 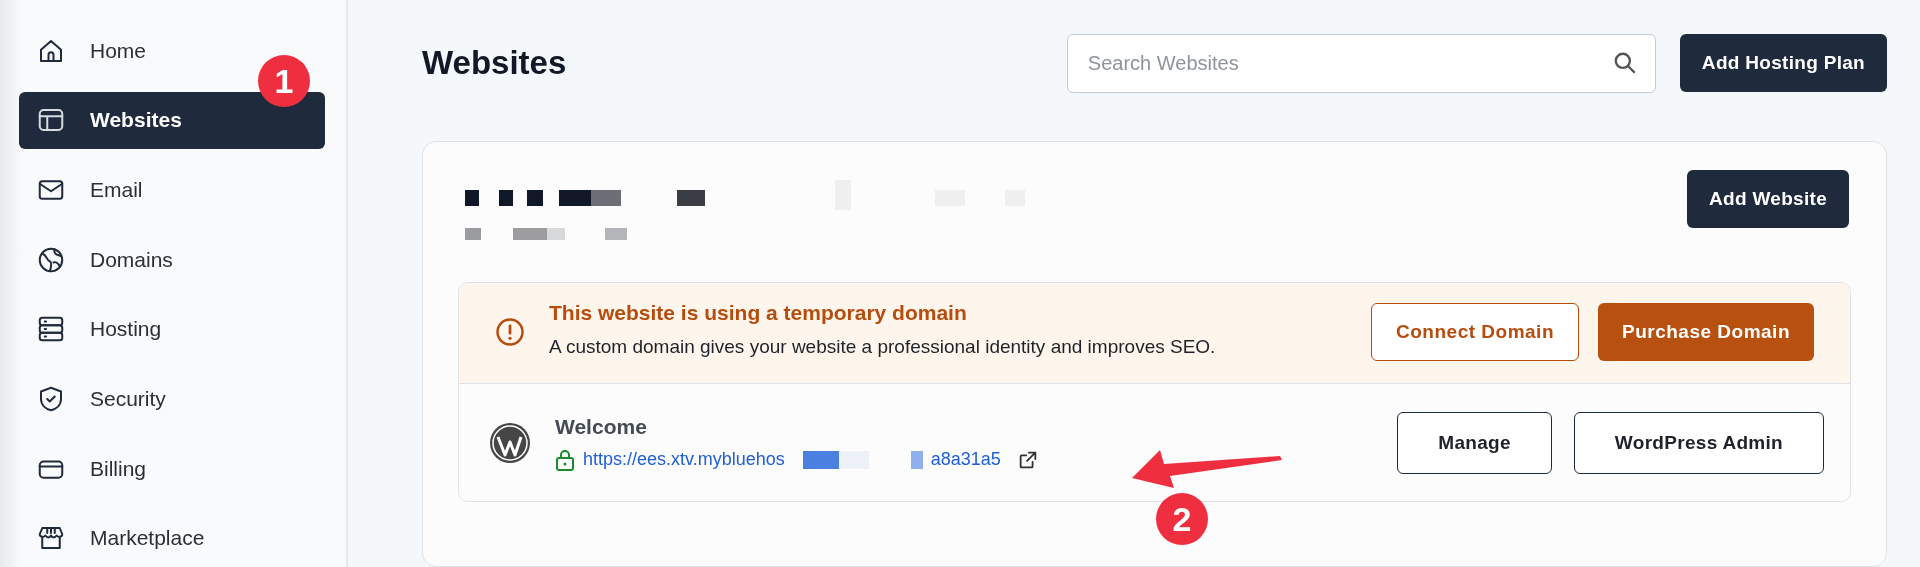 I want to click on sidebar-item: Hosting, so click(x=97, y=329).